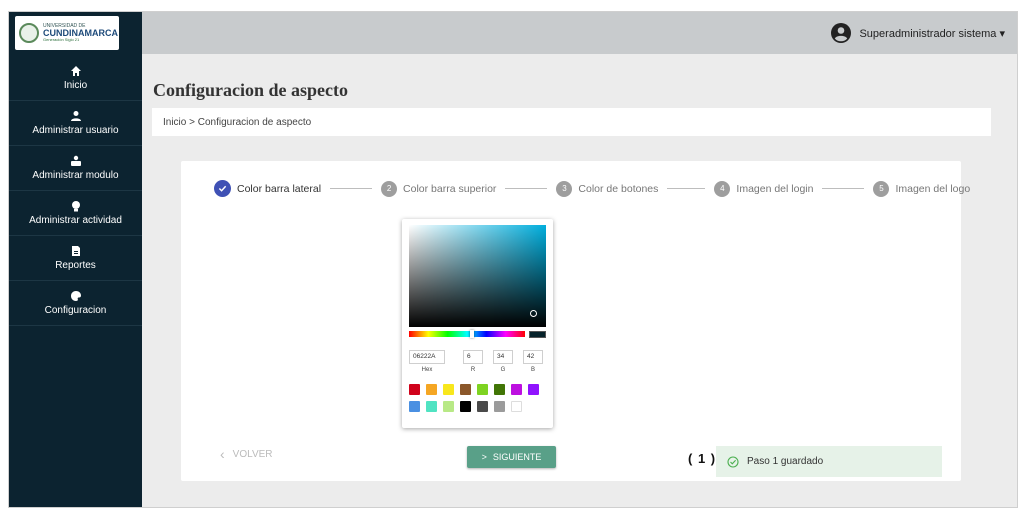 Image resolution: width=1025 pixels, height=511 pixels. I want to click on next-button: > SIGUIENTE, so click(511, 457).